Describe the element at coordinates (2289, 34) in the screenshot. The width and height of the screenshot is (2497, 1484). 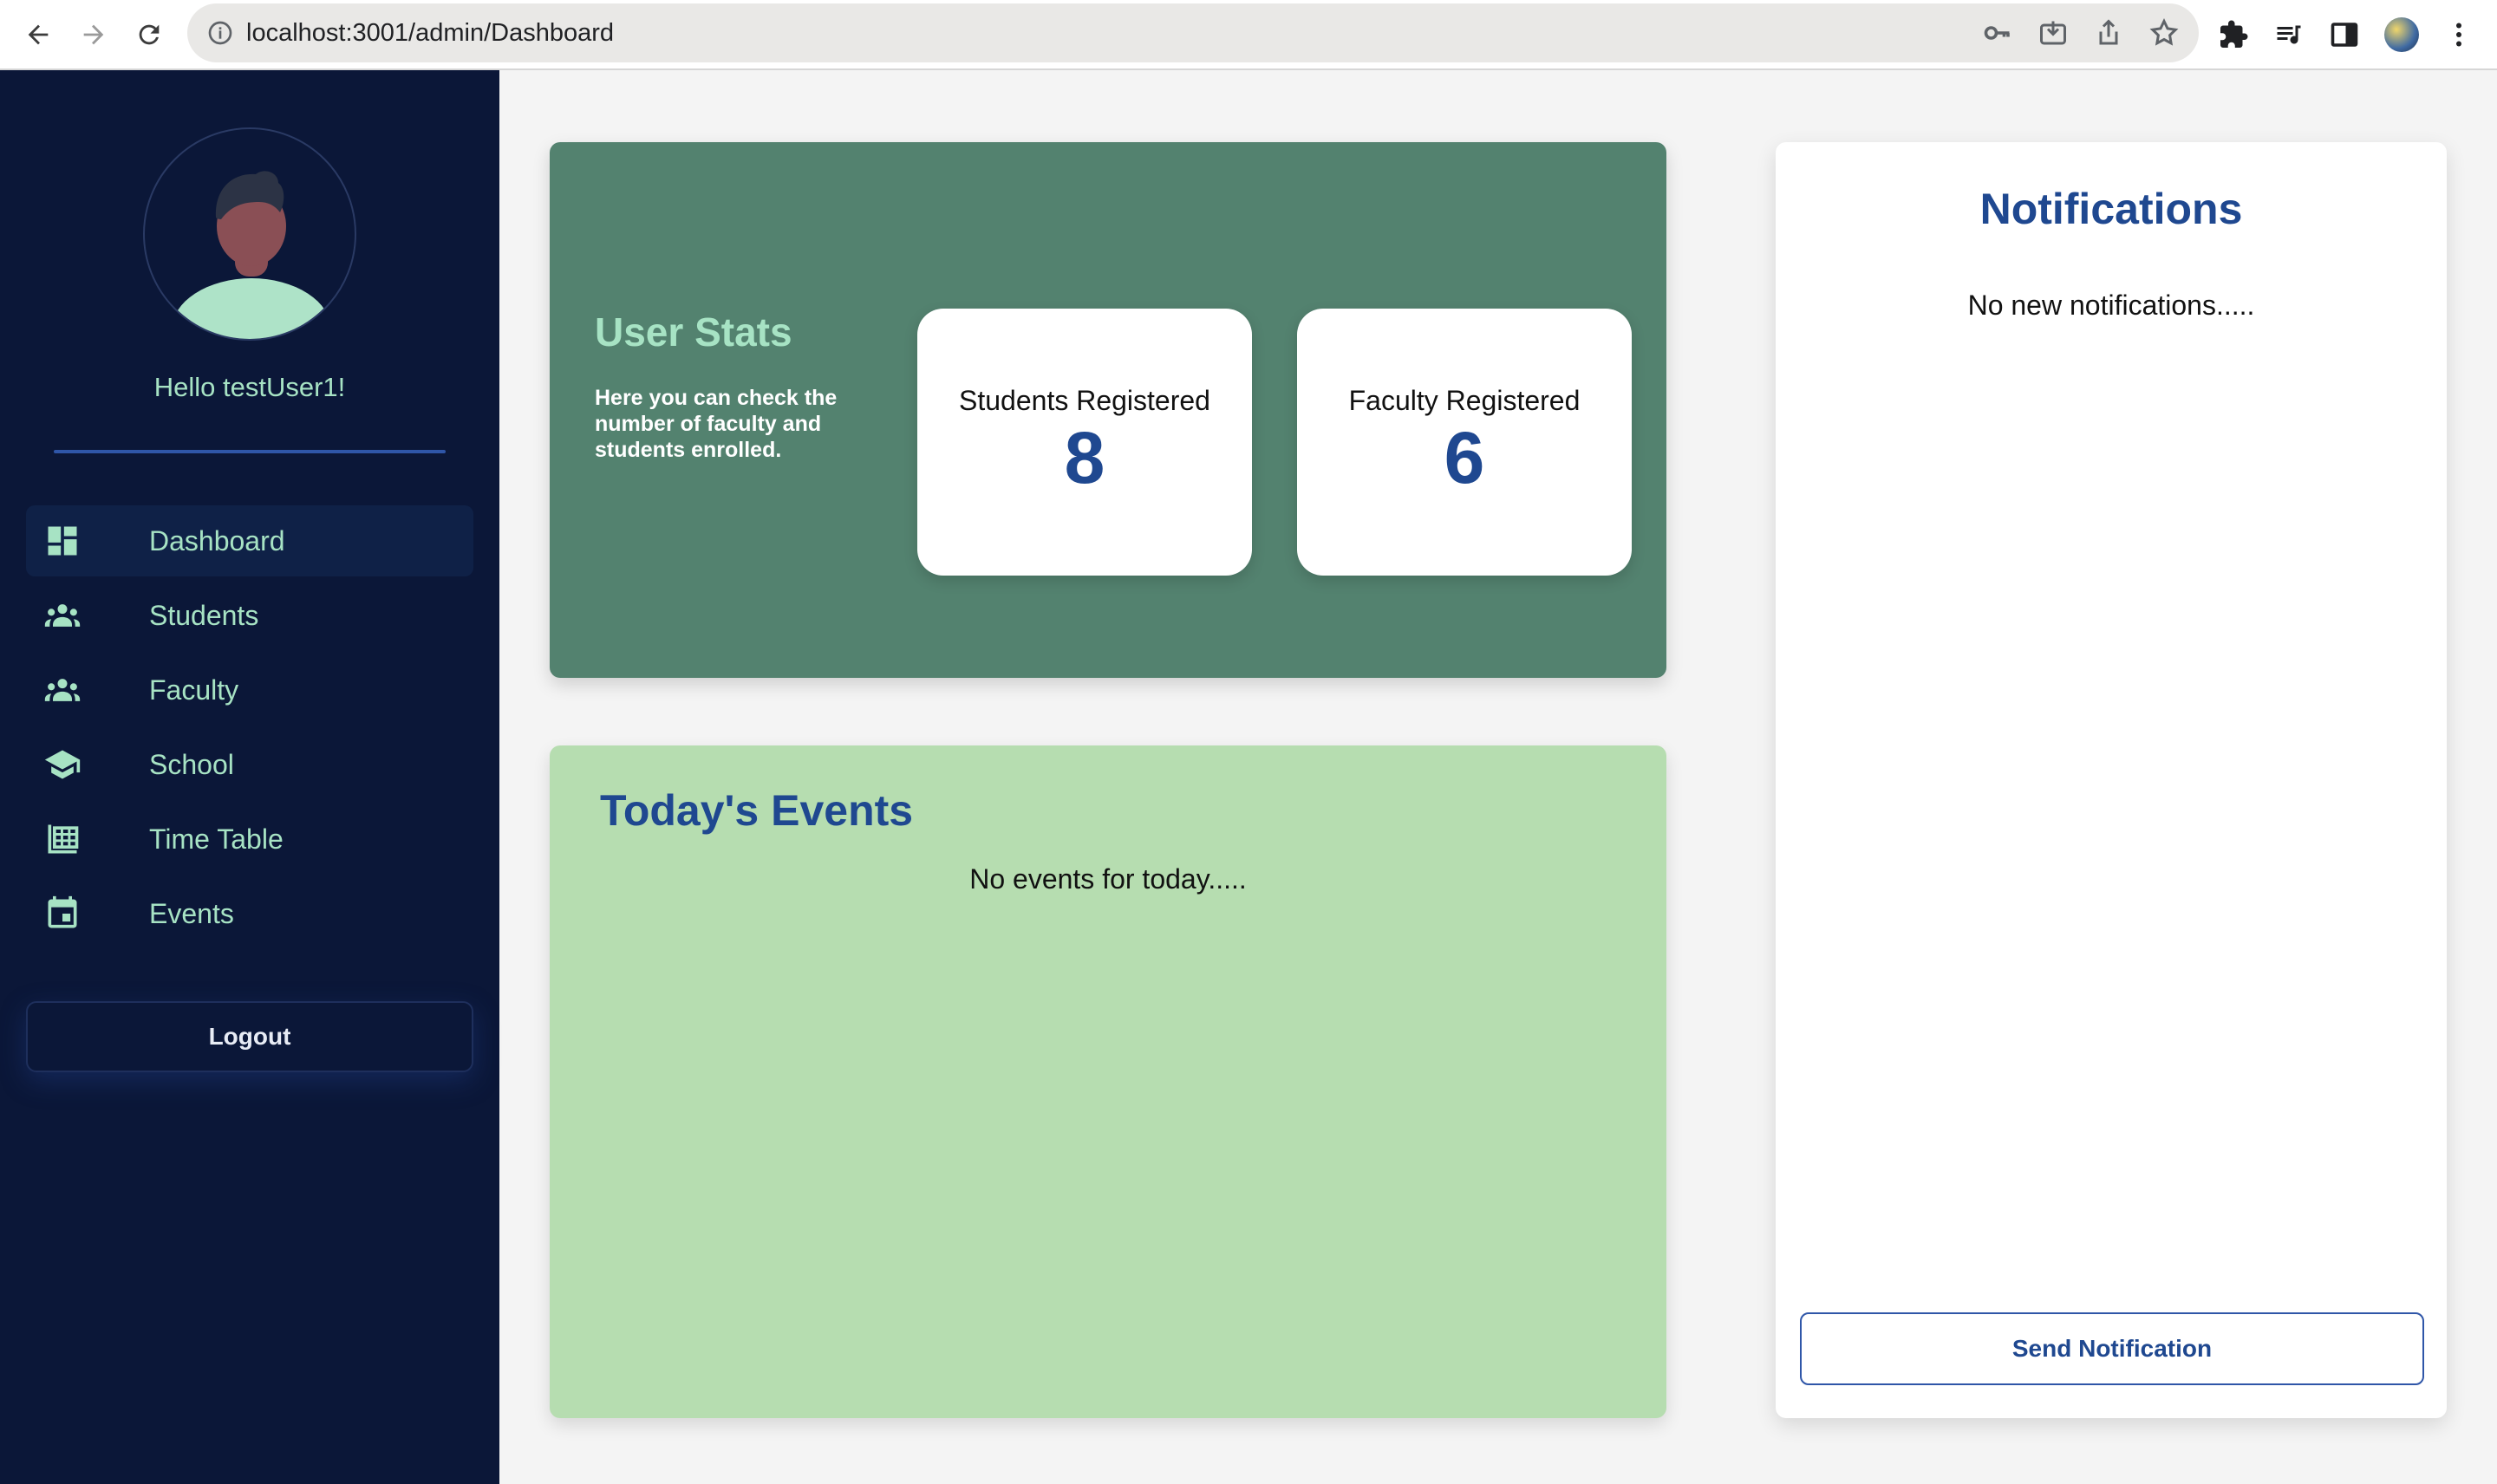
I see `media-queue-icon` at that location.